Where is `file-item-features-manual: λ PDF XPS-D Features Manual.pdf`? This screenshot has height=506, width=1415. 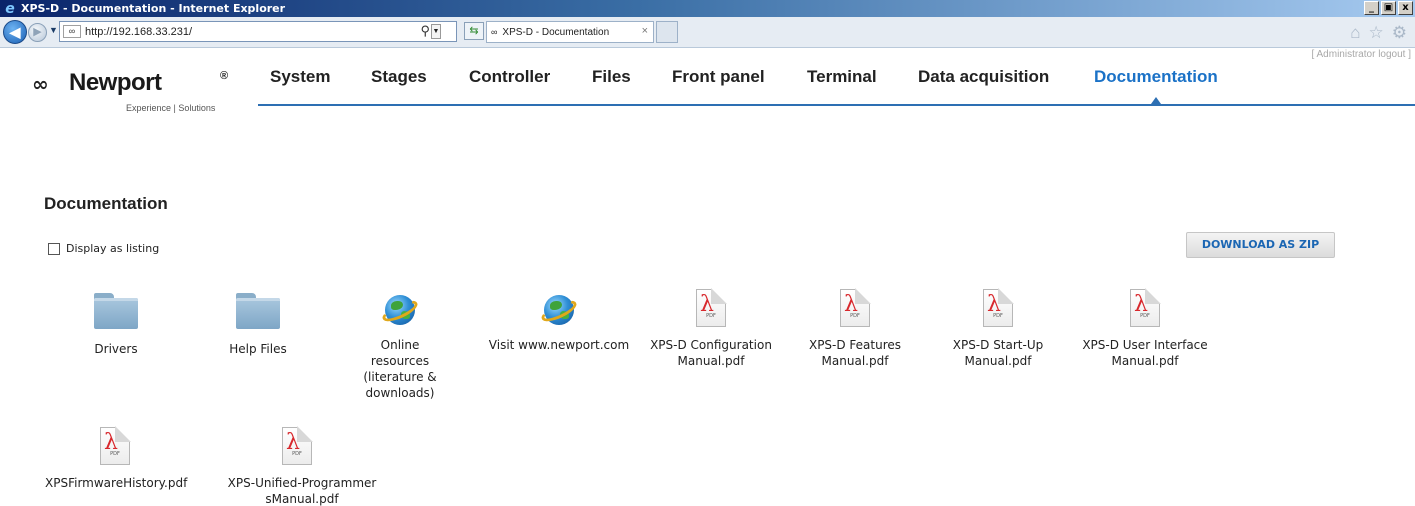
file-item-features-manual: λ PDF XPS-D Features Manual.pdf is located at coordinates (855, 333).